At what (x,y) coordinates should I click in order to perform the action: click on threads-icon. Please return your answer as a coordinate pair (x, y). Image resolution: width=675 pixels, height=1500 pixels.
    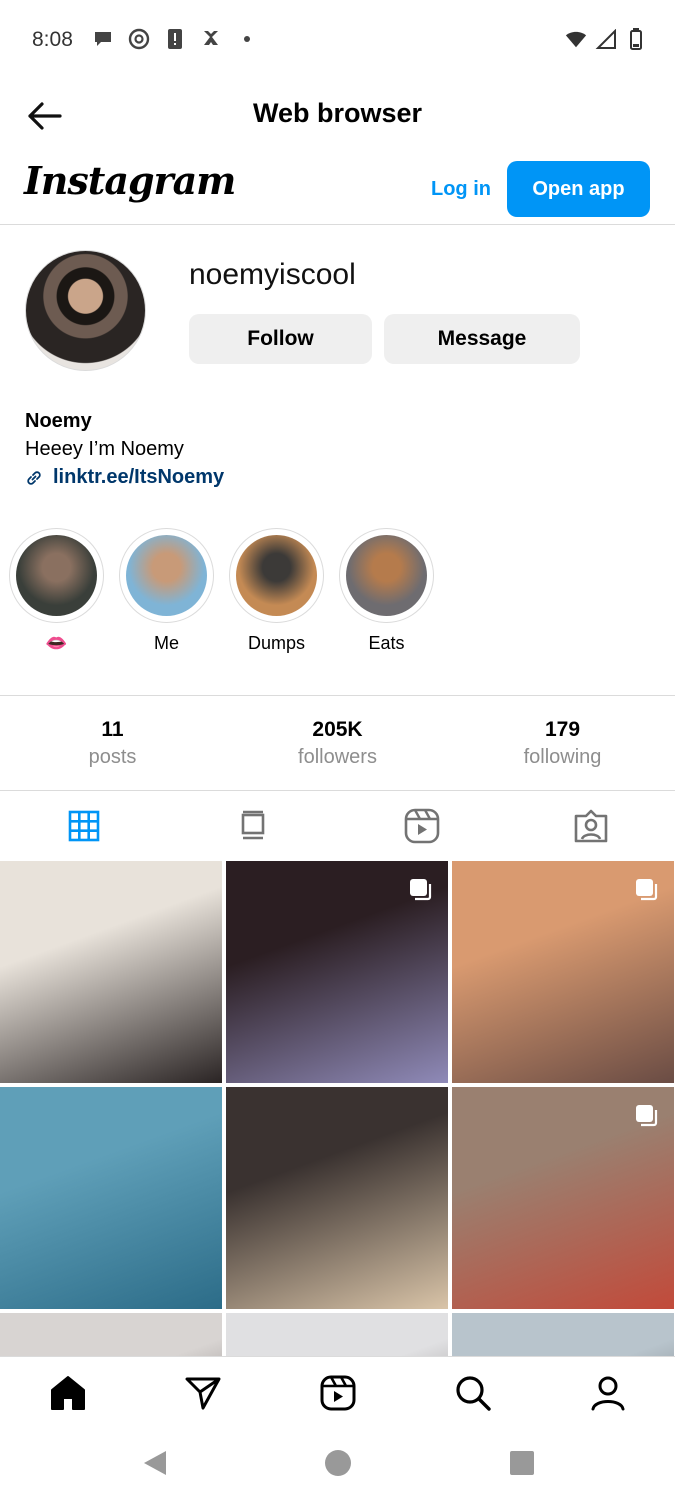
    Looking at the image, I should click on (139, 39).